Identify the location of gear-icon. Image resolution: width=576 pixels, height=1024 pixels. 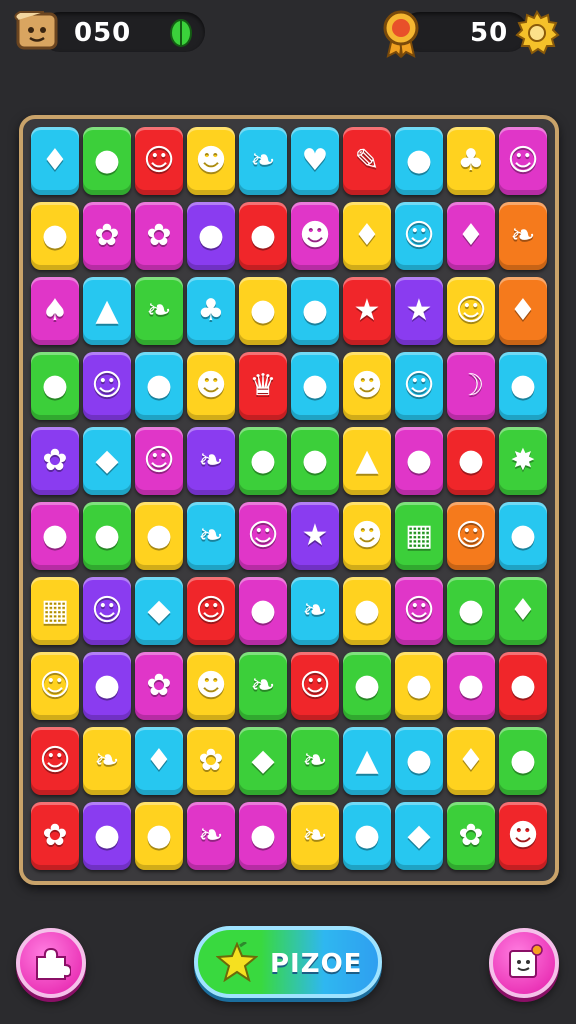
(537, 33).